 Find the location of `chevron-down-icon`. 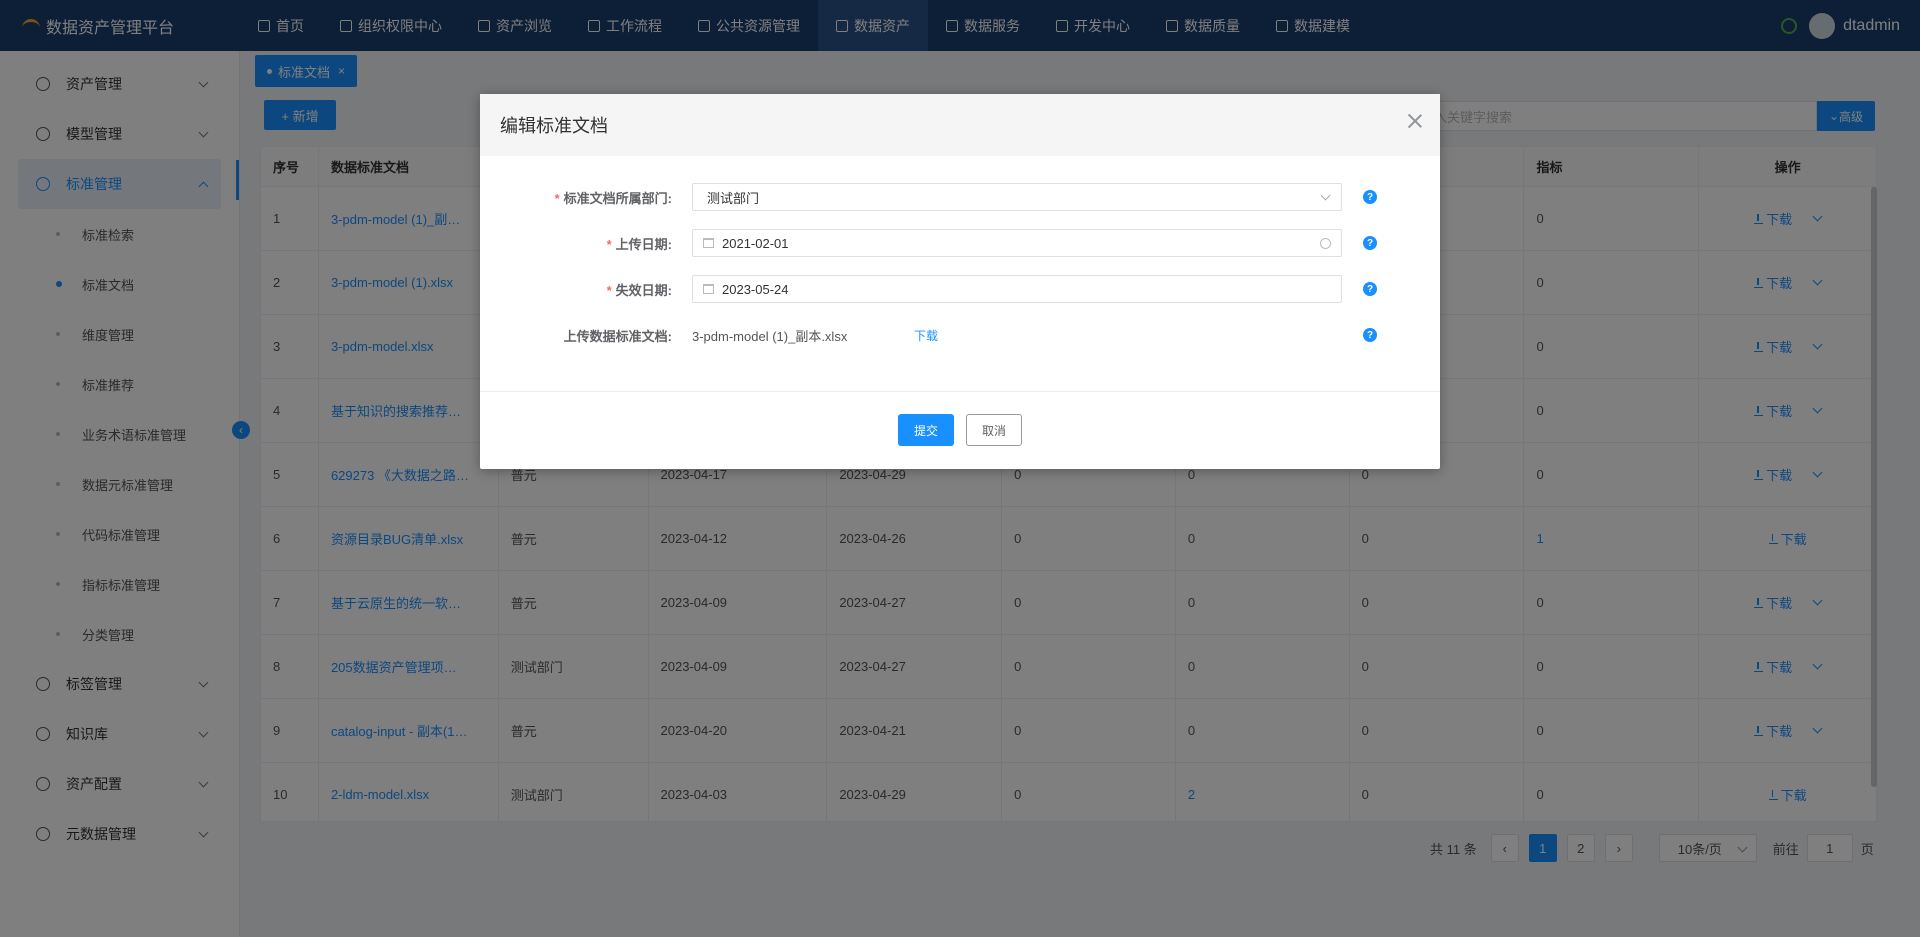

chevron-down-icon is located at coordinates (1325, 195).